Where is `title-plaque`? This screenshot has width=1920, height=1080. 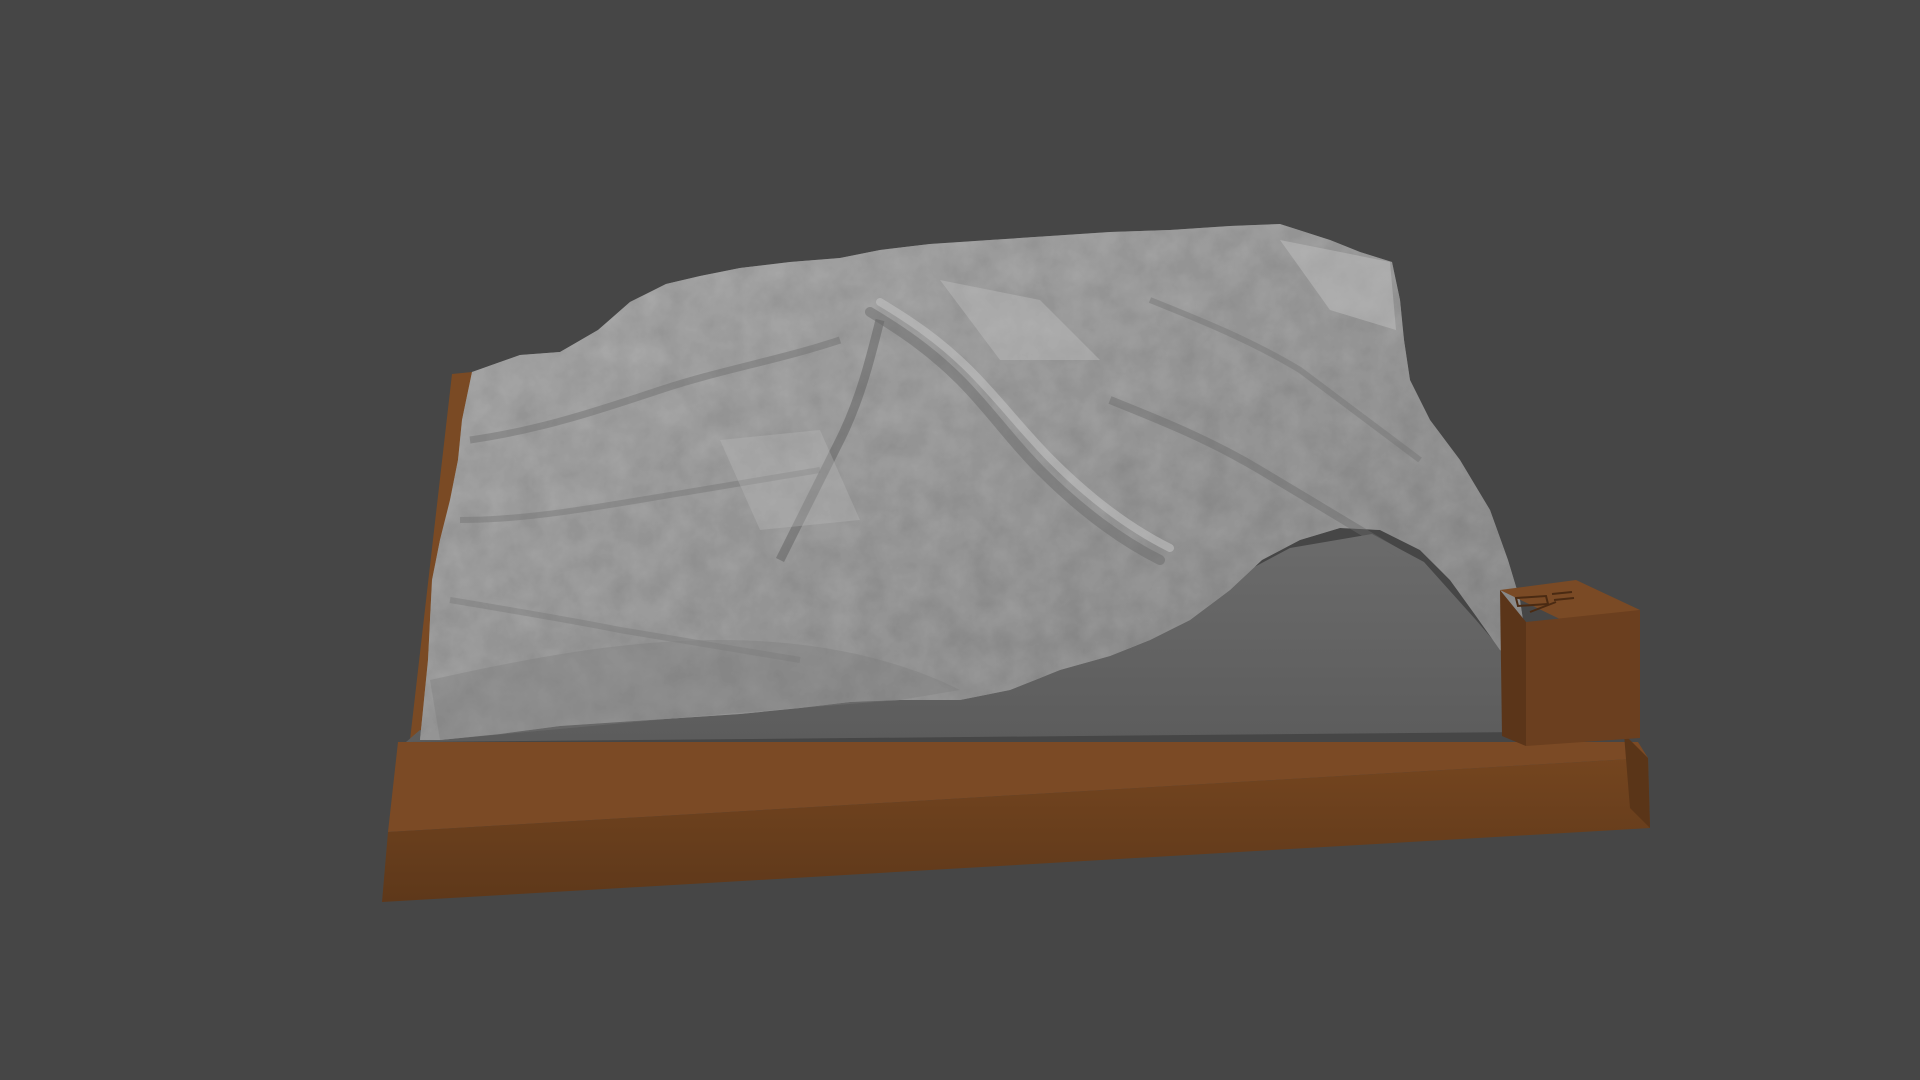 title-plaque is located at coordinates (1570, 663).